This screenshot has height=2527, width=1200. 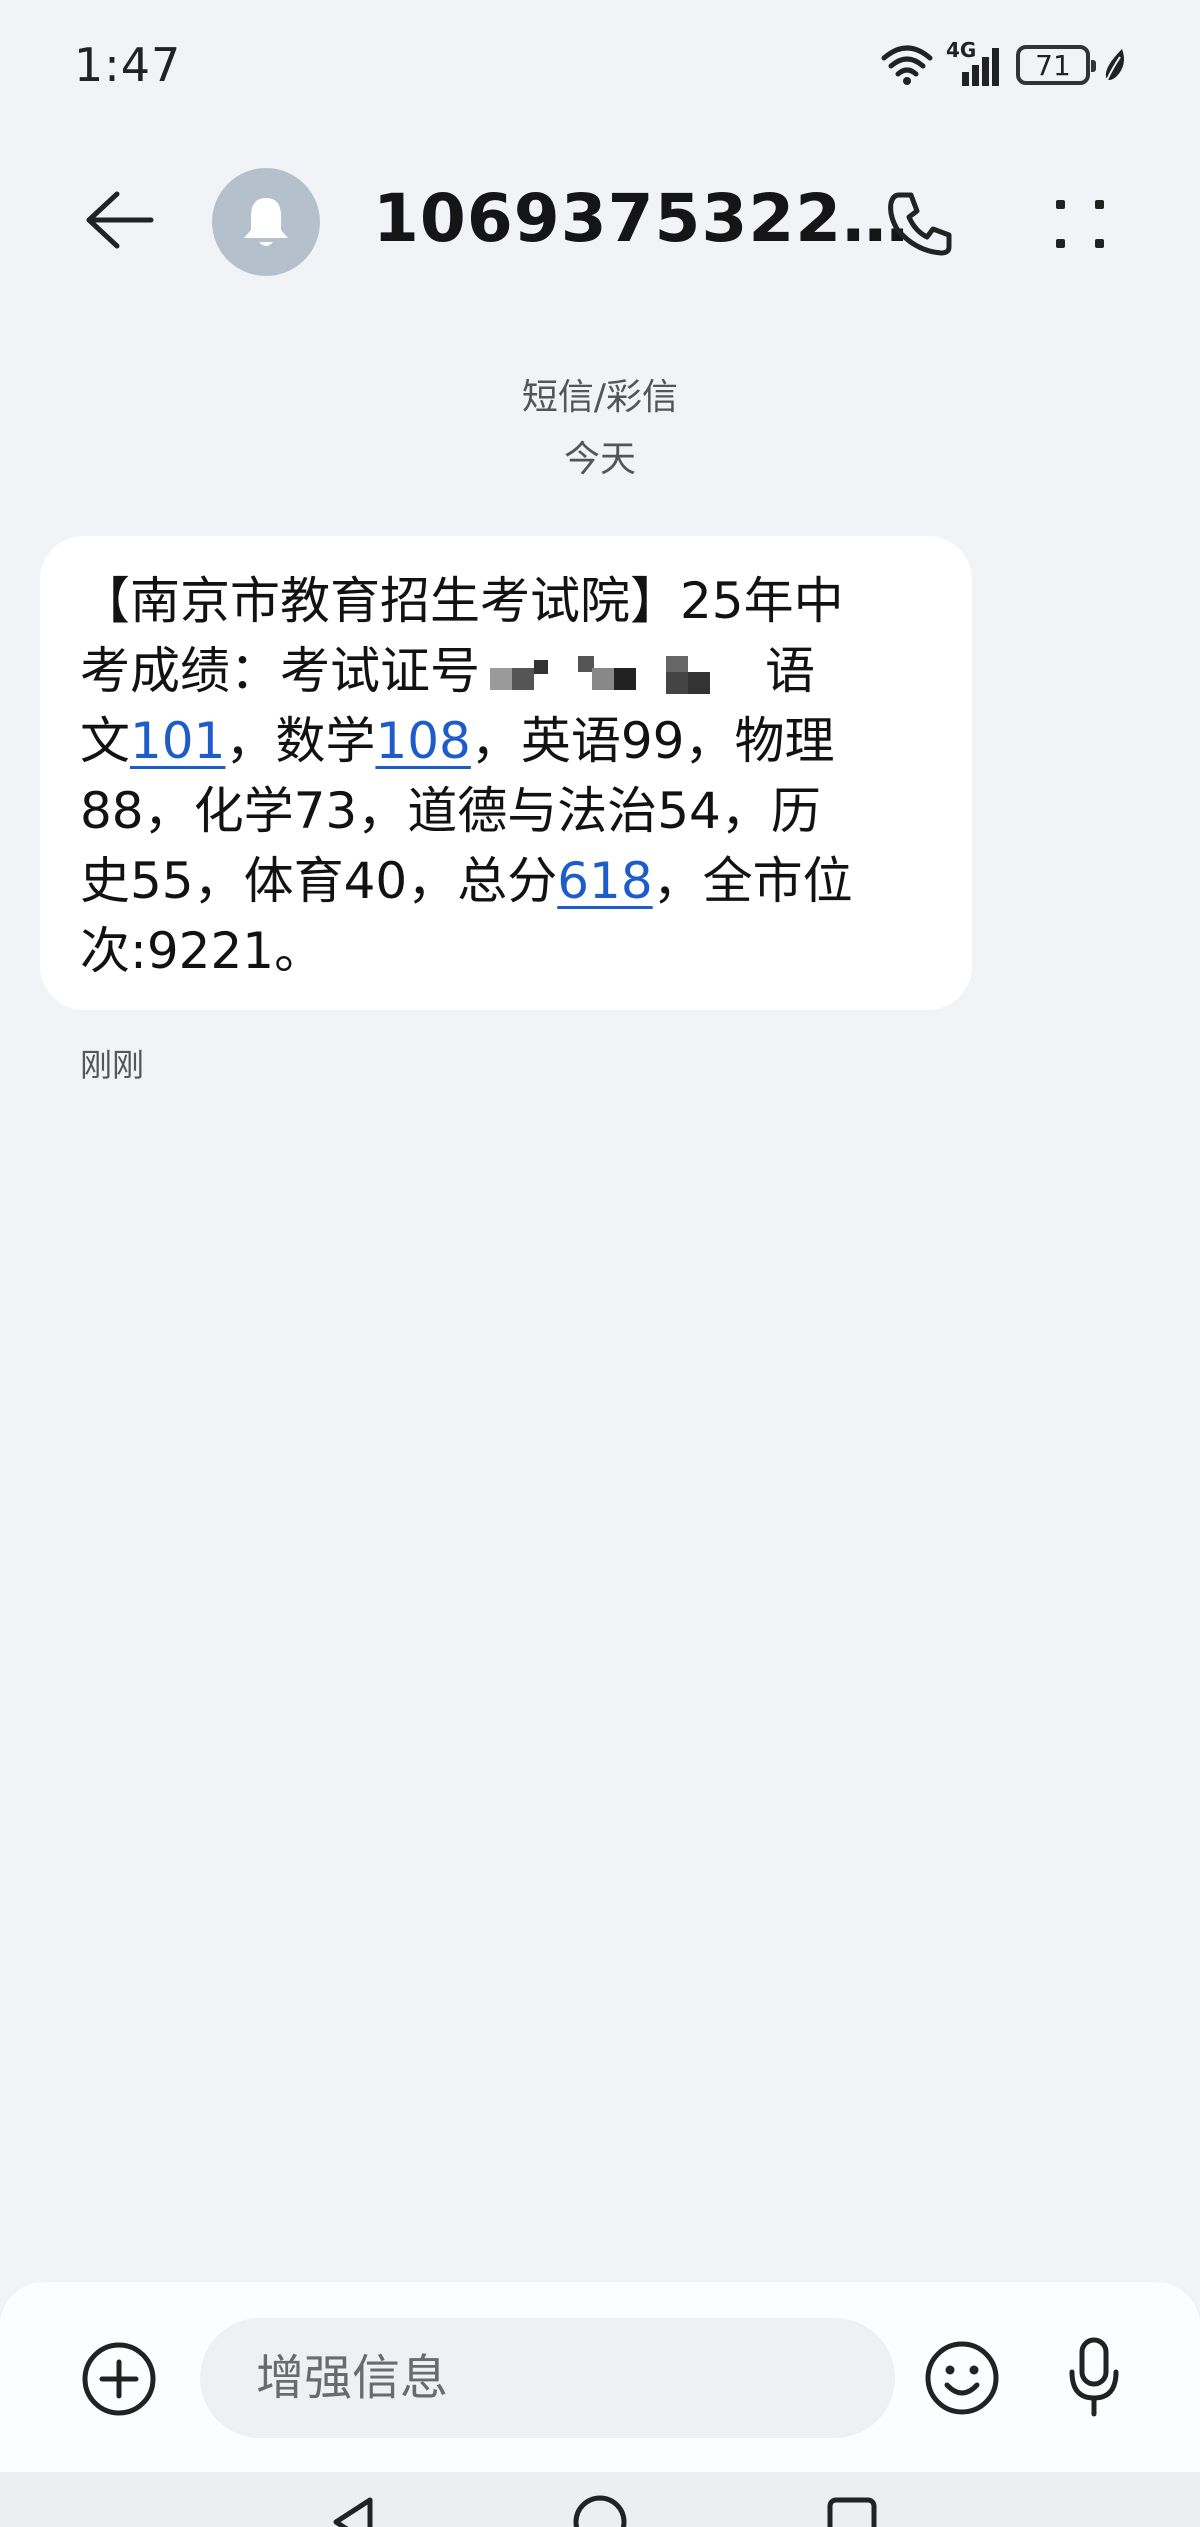 I want to click on total-score-link: 618, so click(x=604, y=881).